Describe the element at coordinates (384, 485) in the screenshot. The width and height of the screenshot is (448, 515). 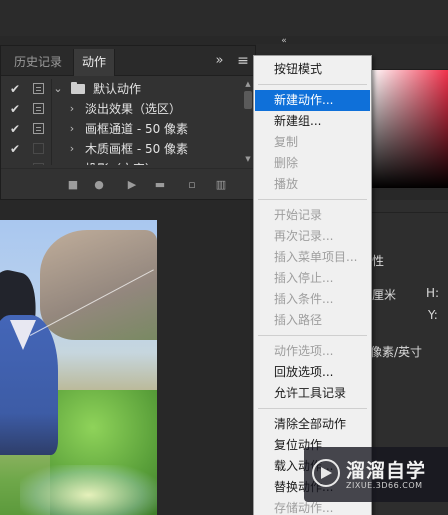
I see `watermark-url: ZIXUE.3D66.COM` at that location.